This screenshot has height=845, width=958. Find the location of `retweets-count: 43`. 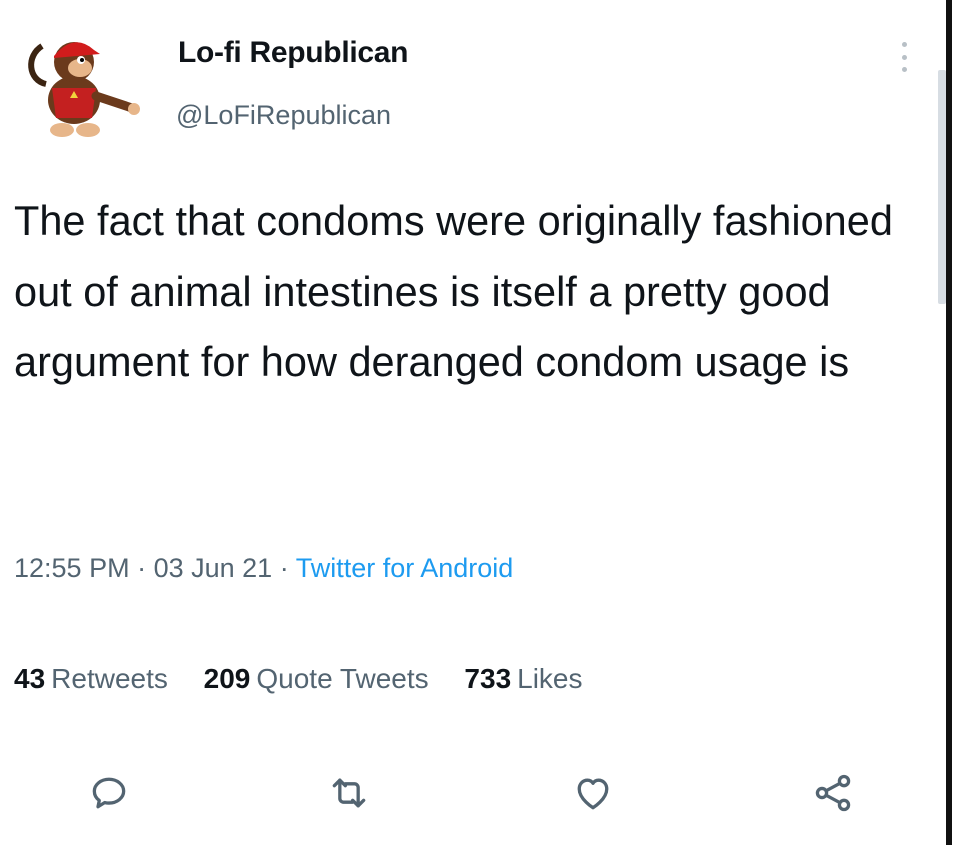

retweets-count: 43 is located at coordinates (30, 678).